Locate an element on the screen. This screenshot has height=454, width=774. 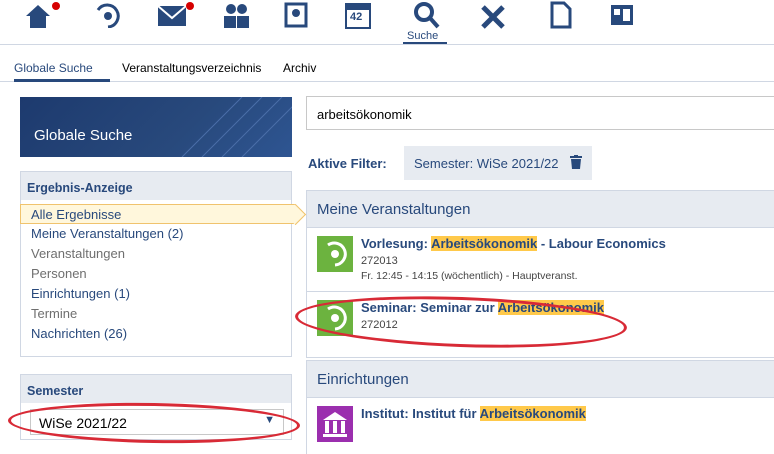
banner-decoration is located at coordinates (236, 127).